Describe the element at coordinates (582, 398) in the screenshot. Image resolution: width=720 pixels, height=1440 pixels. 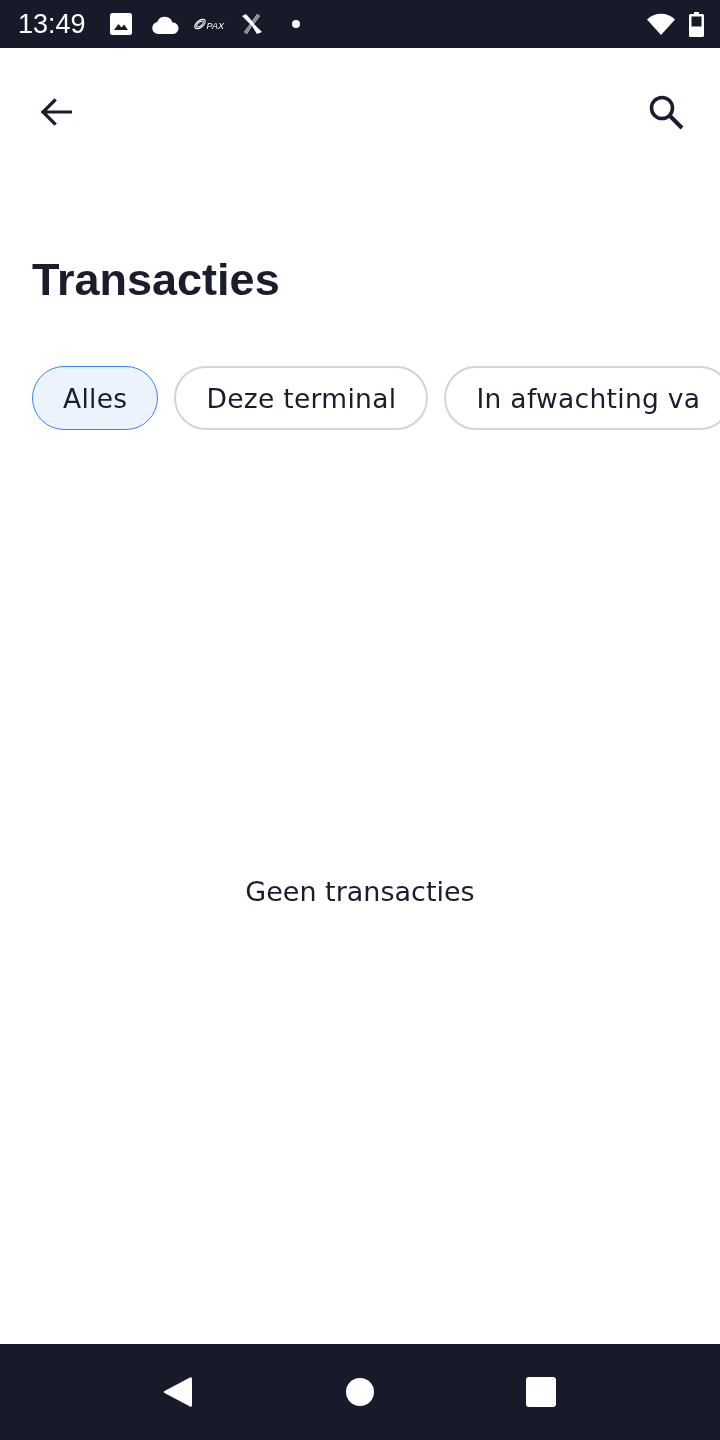
I see `filter-chip: In afwachting va` at that location.